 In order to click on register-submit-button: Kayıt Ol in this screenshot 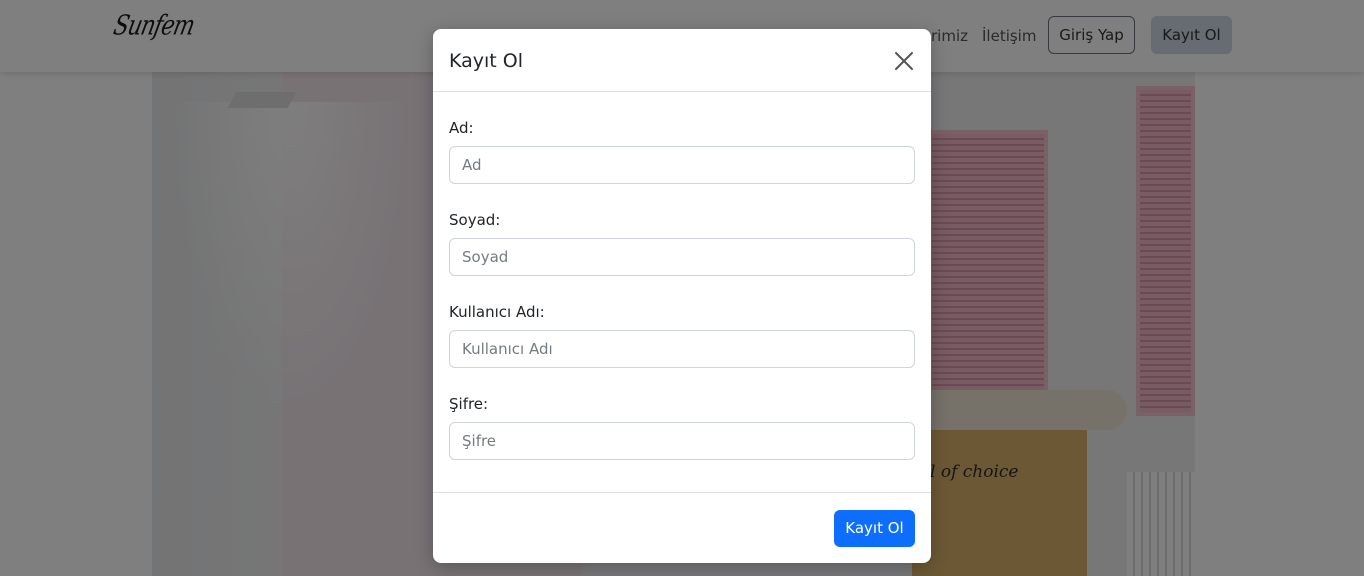, I will do `click(874, 528)`.